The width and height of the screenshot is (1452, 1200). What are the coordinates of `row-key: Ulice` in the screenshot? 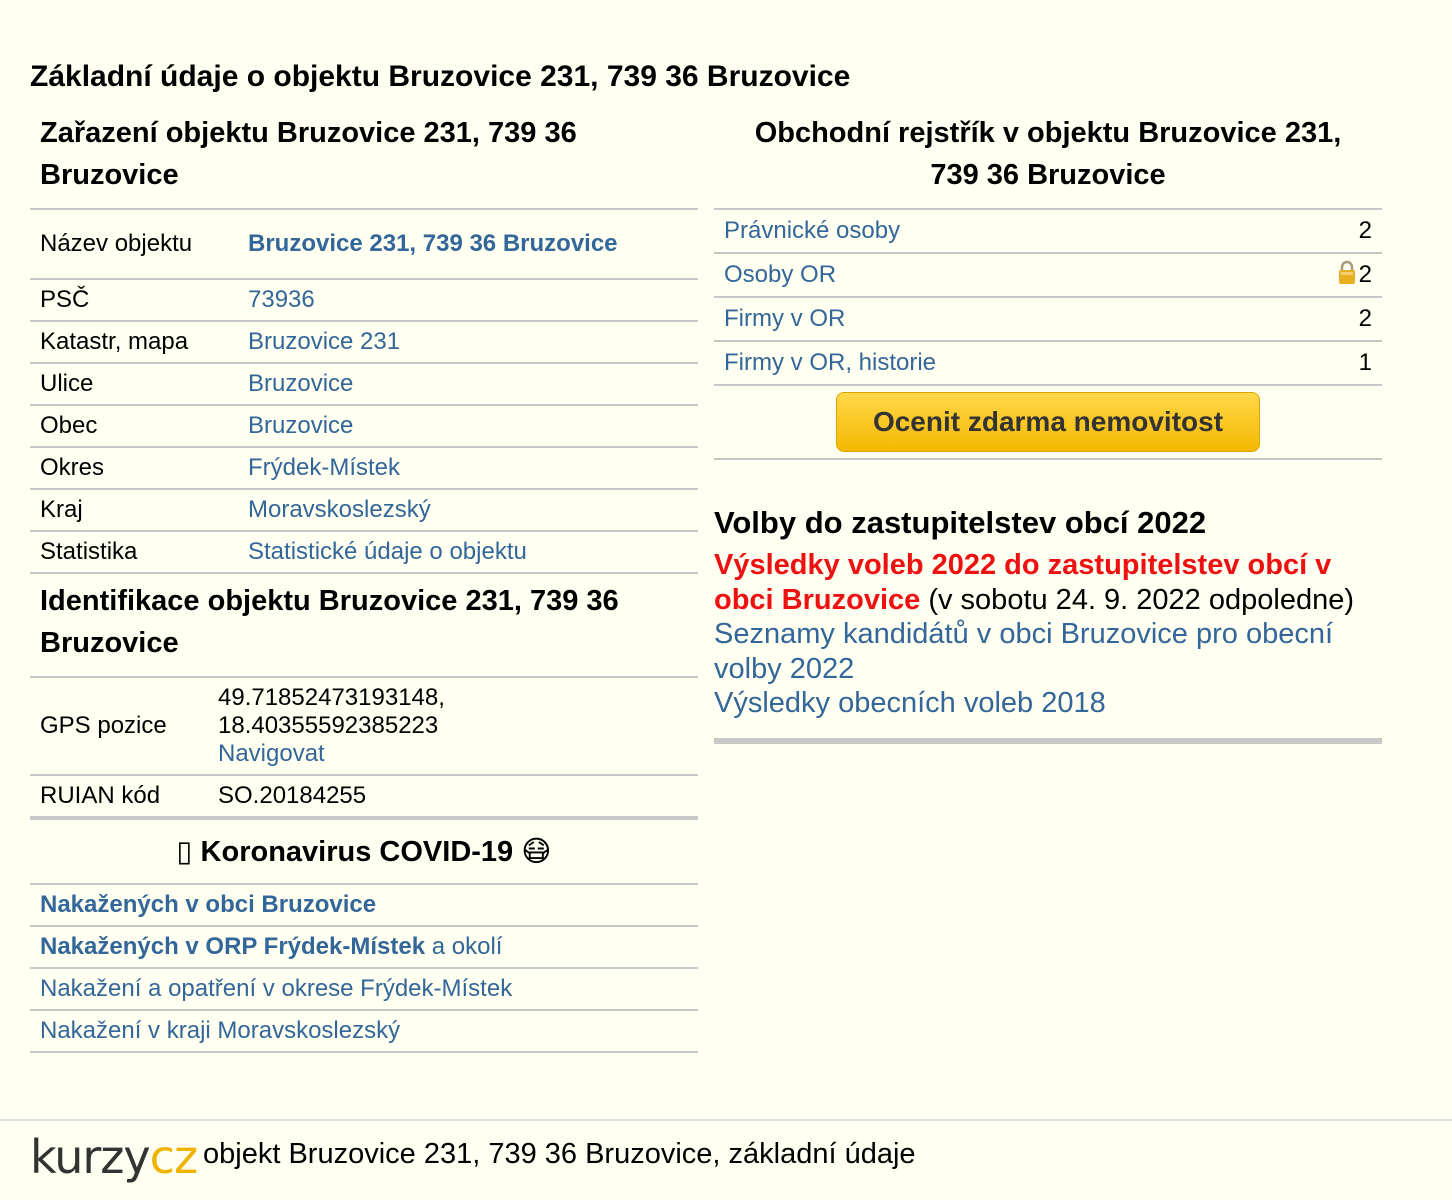 It's located at (134, 383).